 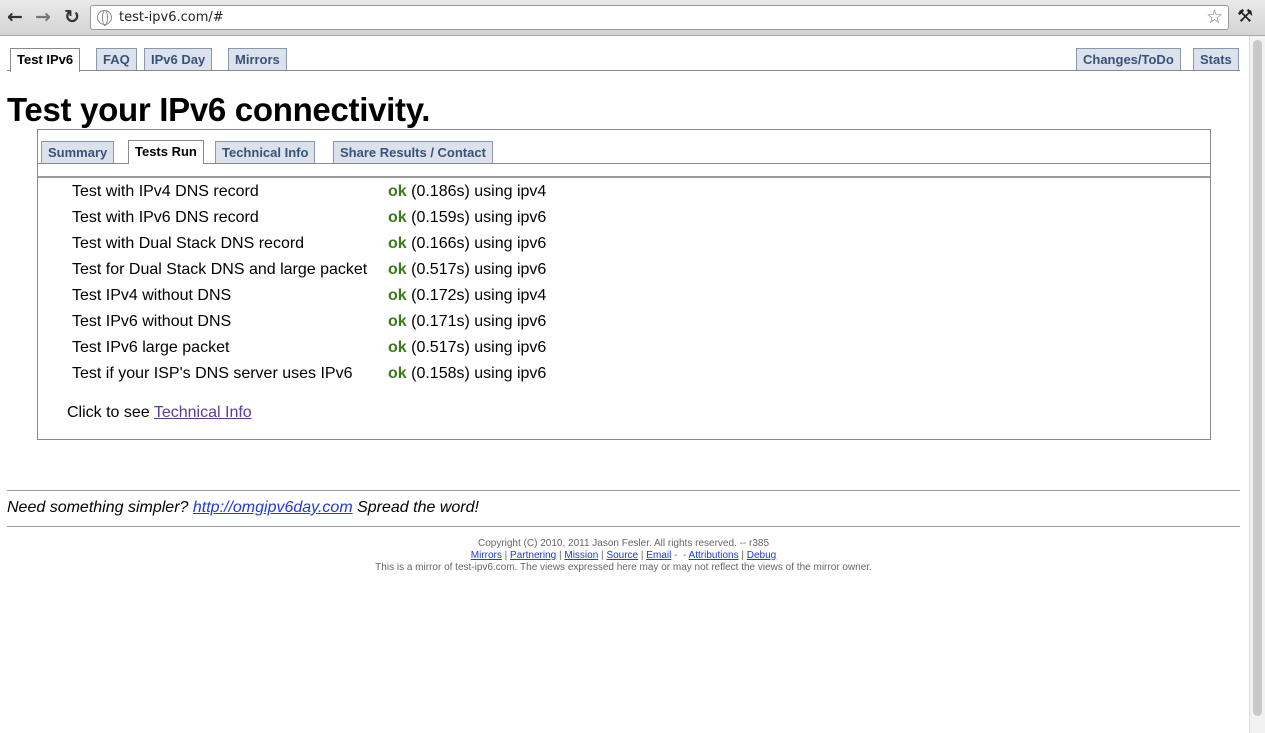 I want to click on tab-faq: FAQ, so click(x=116, y=59).